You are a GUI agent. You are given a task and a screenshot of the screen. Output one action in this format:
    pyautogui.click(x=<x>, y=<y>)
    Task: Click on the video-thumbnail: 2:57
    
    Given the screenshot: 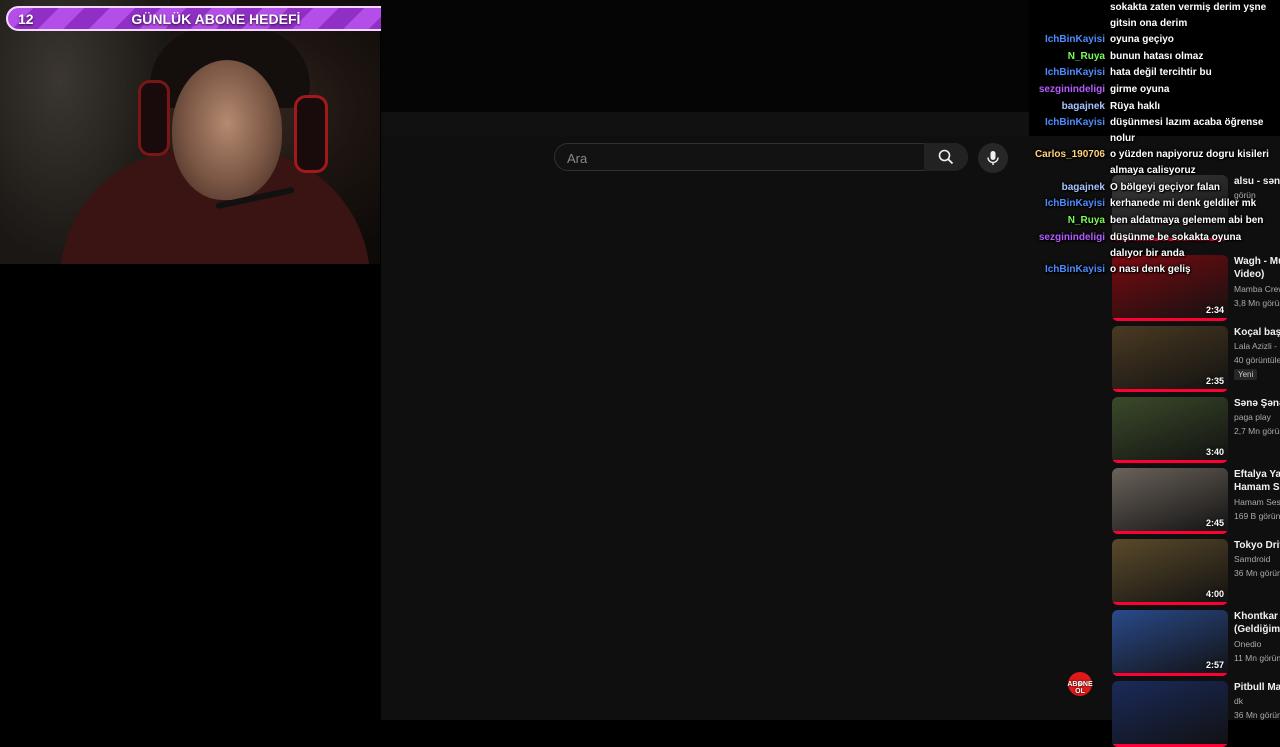 What is the action you would take?
    pyautogui.click(x=1170, y=643)
    